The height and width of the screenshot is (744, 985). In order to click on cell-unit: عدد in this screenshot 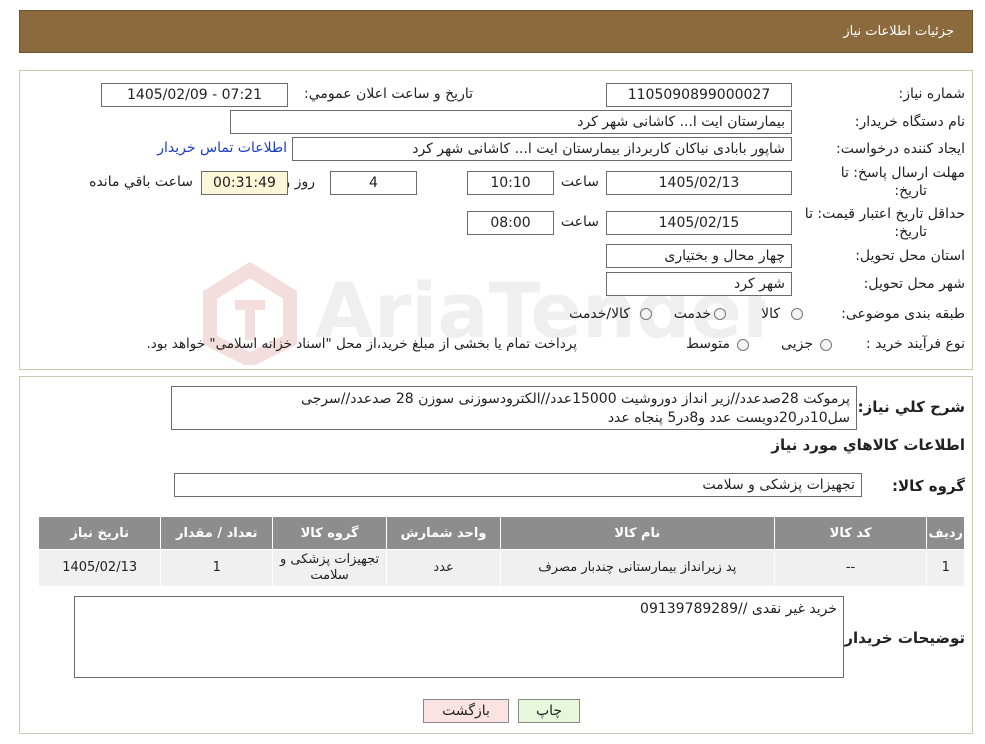, I will do `click(444, 568)`.